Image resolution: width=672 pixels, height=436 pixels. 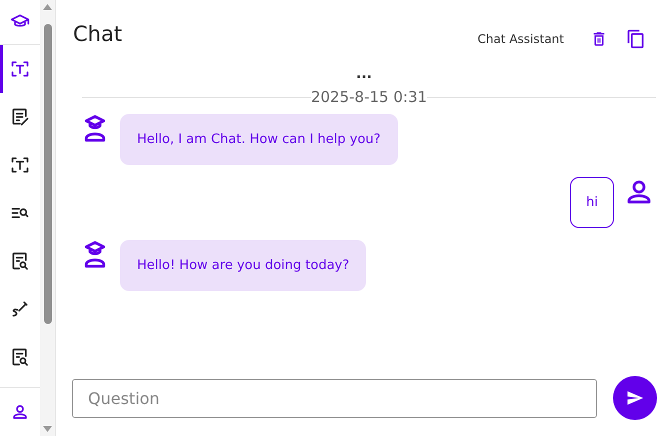 What do you see at coordinates (520, 39) in the screenshot?
I see `assistant-label: Chat Assistant` at bounding box center [520, 39].